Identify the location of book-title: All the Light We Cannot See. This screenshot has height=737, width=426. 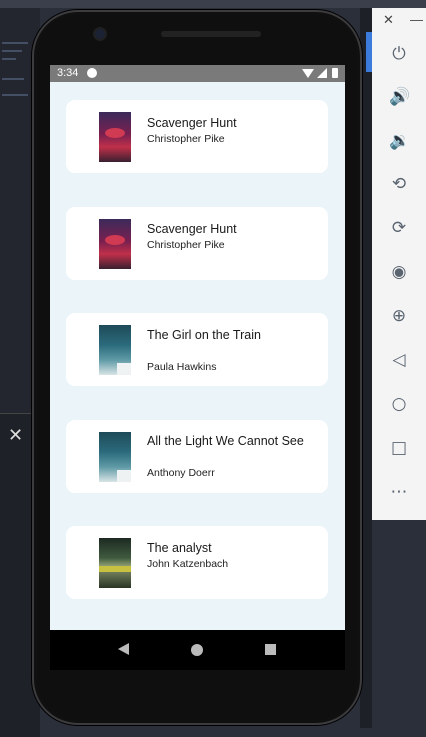
(225, 441).